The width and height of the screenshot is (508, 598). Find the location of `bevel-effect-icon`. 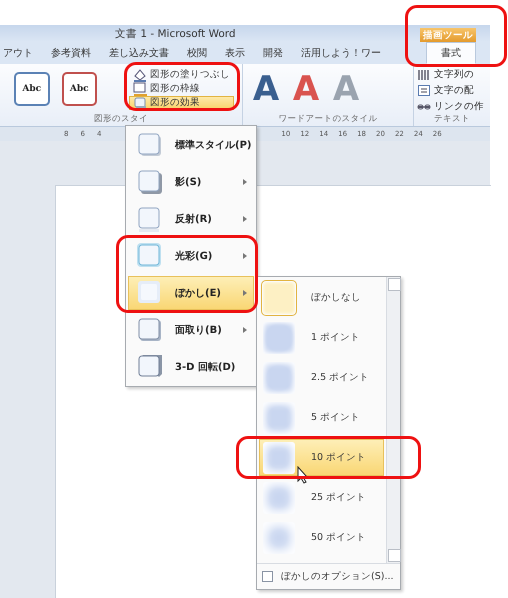

bevel-effect-icon is located at coordinates (150, 330).